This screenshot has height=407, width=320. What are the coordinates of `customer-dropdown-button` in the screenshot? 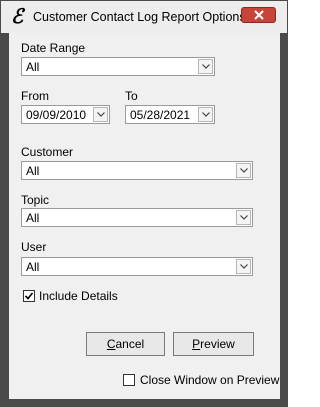 It's located at (243, 170).